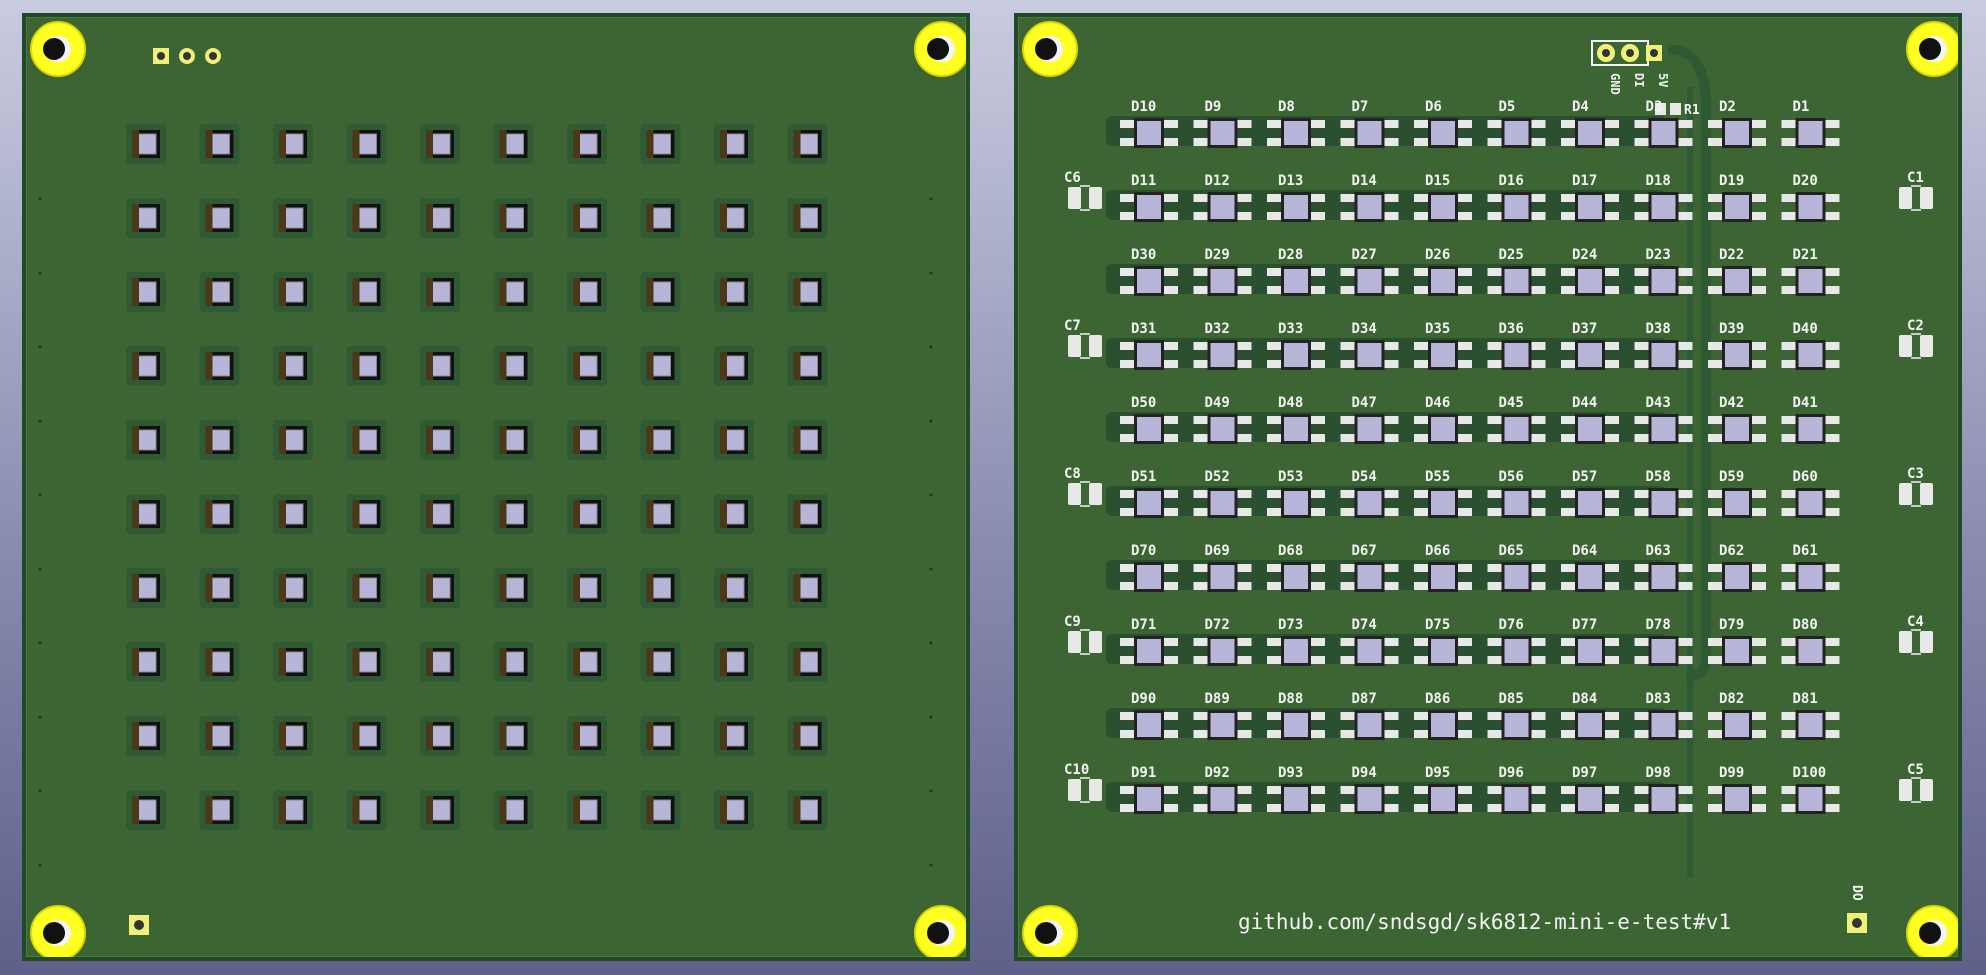  What do you see at coordinates (1143, 477) in the screenshot?
I see `led-label-d51: D51` at bounding box center [1143, 477].